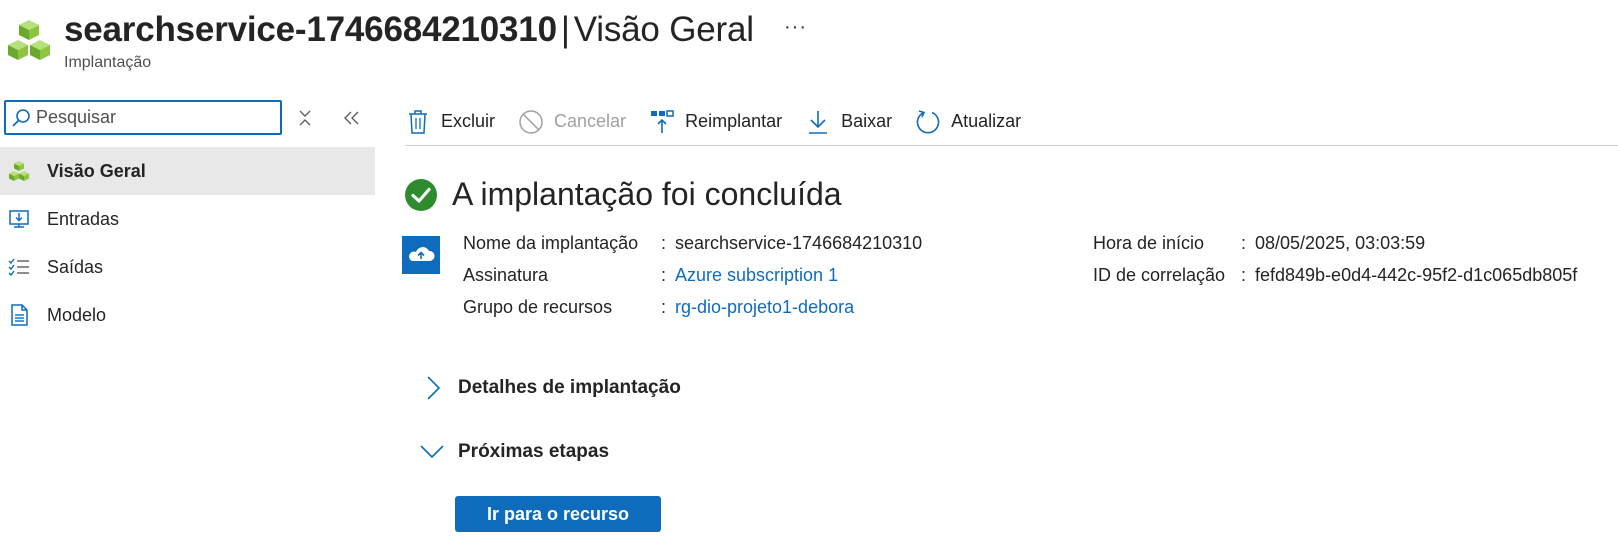 Image resolution: width=1618 pixels, height=541 pixels. Describe the element at coordinates (187, 219) in the screenshot. I see `sidebar-item-entradas: Entradas` at that location.